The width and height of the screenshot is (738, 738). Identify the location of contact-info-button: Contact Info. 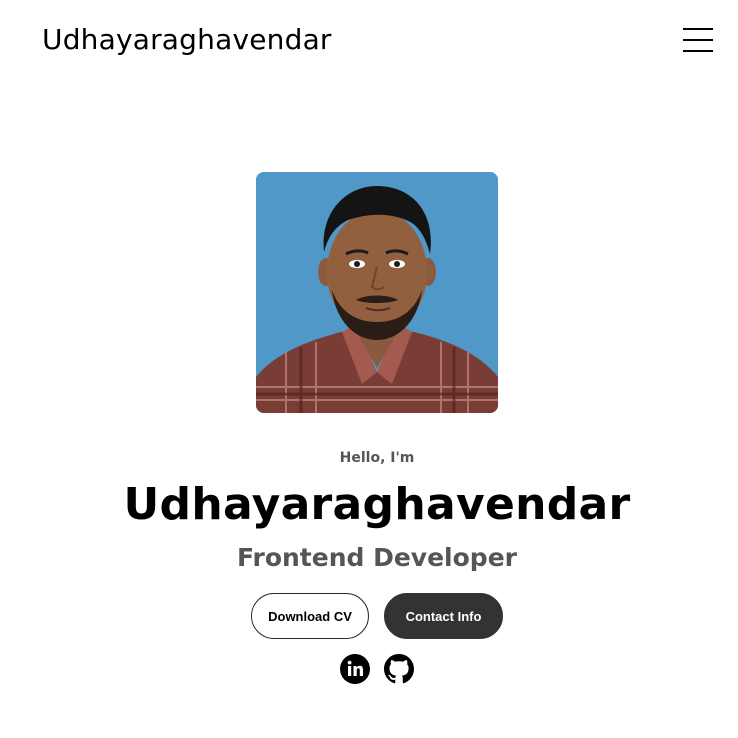
(443, 616).